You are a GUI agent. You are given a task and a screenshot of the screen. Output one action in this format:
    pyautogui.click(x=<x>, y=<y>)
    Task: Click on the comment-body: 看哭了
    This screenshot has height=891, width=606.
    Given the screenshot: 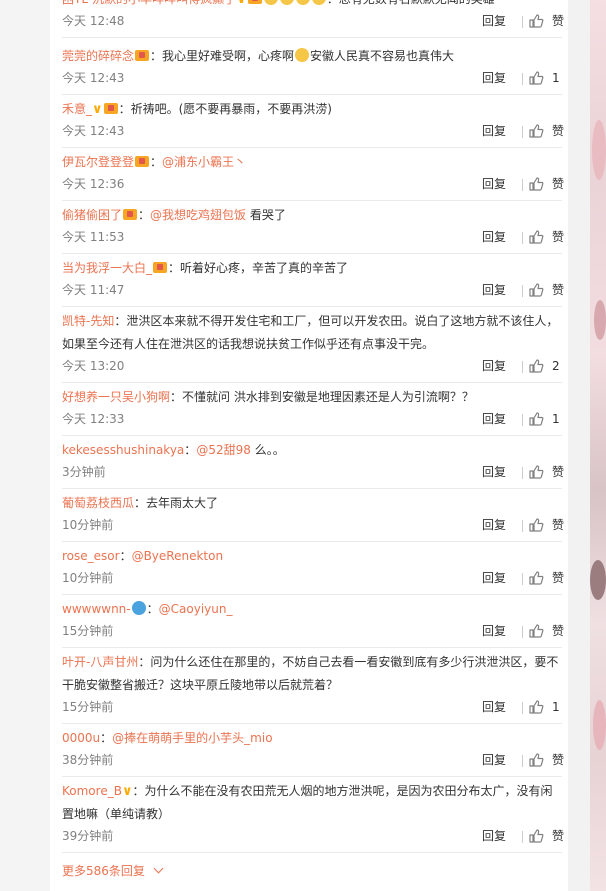 What is the action you would take?
    pyautogui.click(x=267, y=215)
    